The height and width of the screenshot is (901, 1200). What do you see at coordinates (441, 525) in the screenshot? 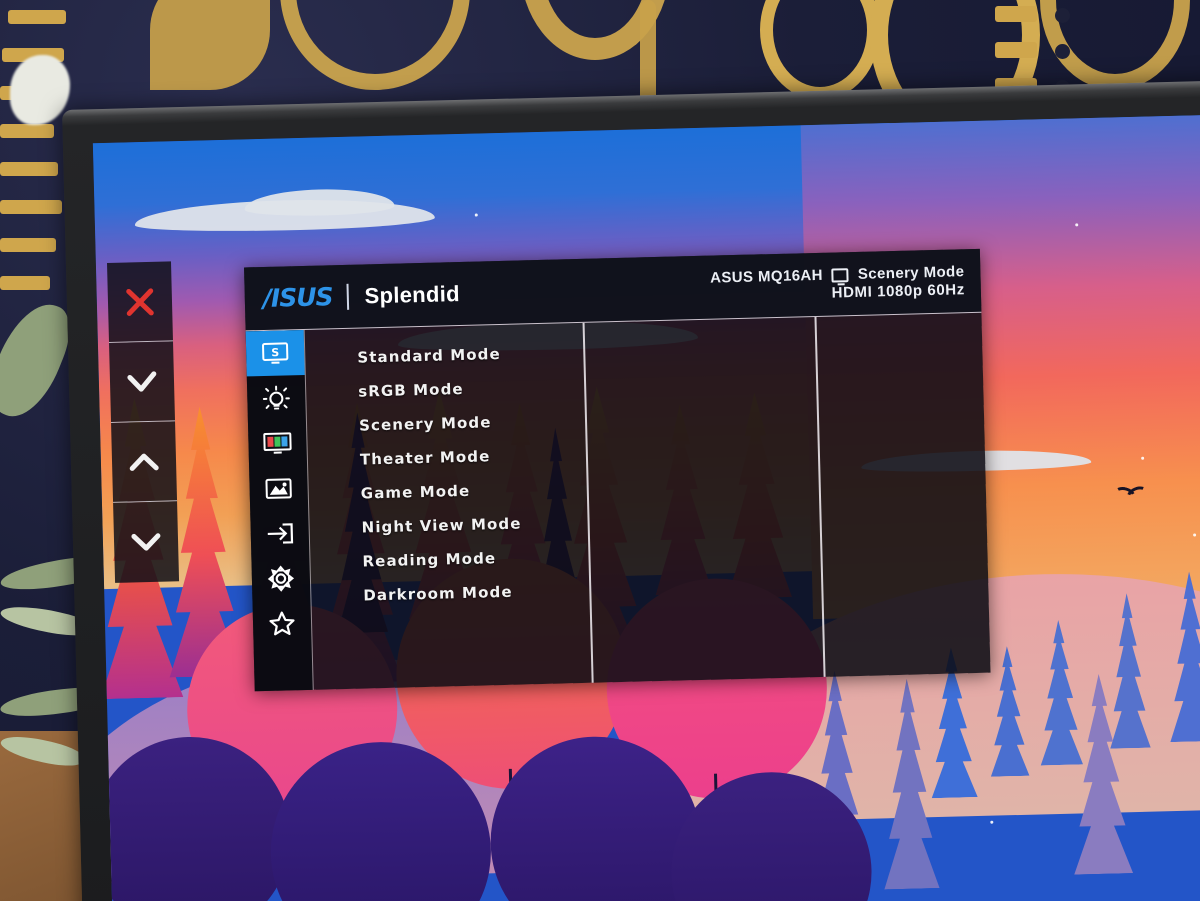
I see `menu-item-label: Night View Mode` at bounding box center [441, 525].